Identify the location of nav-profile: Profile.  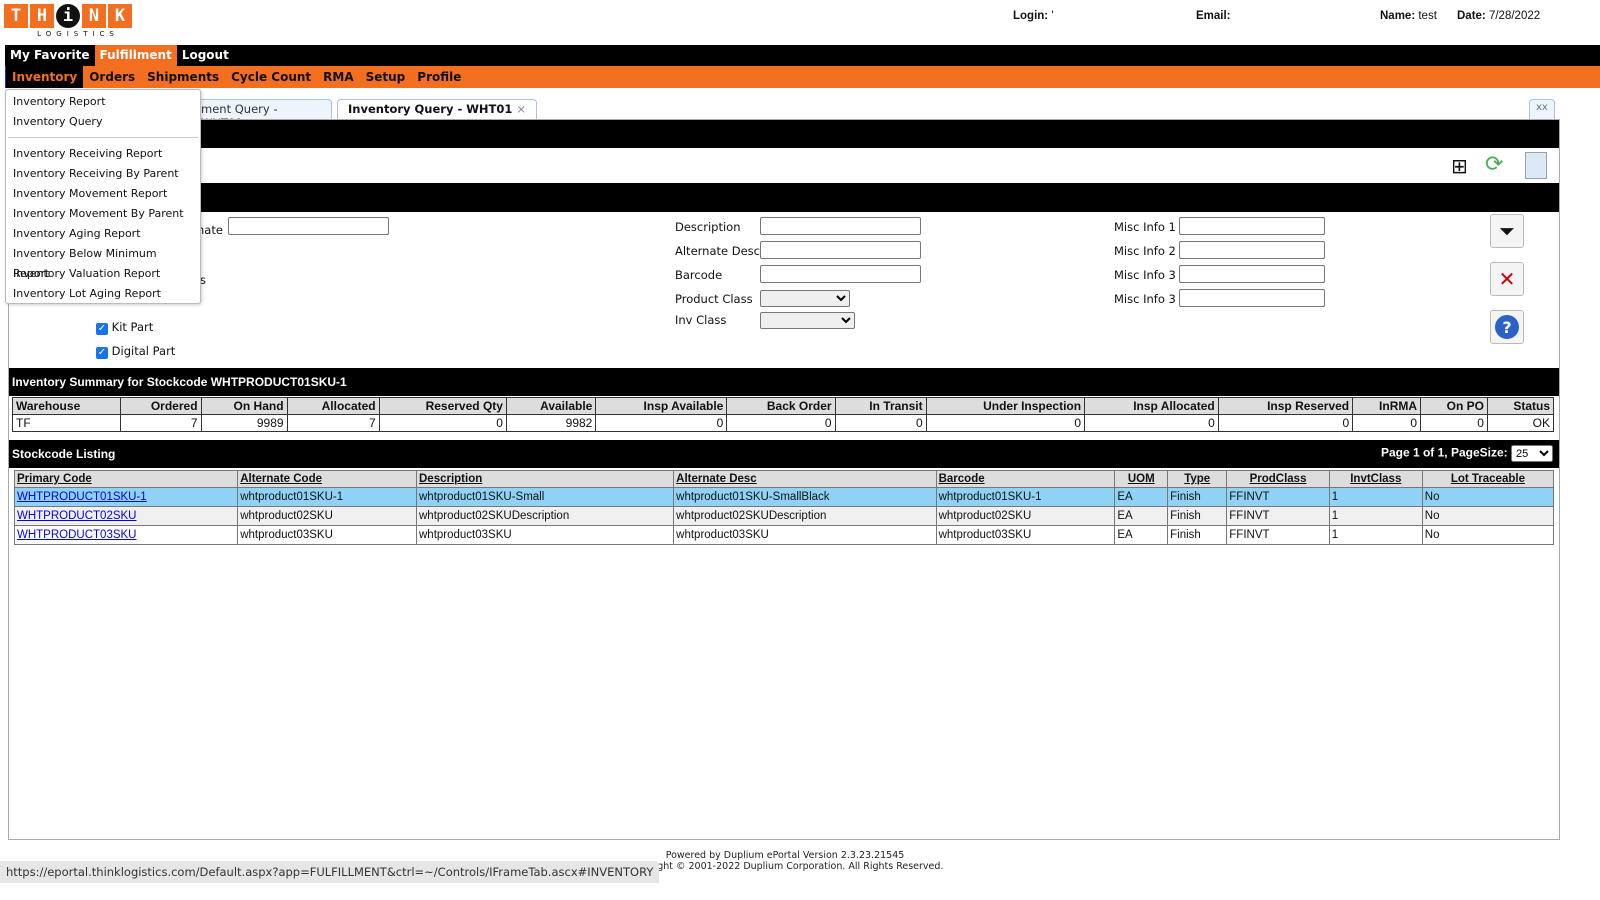
(439, 77).